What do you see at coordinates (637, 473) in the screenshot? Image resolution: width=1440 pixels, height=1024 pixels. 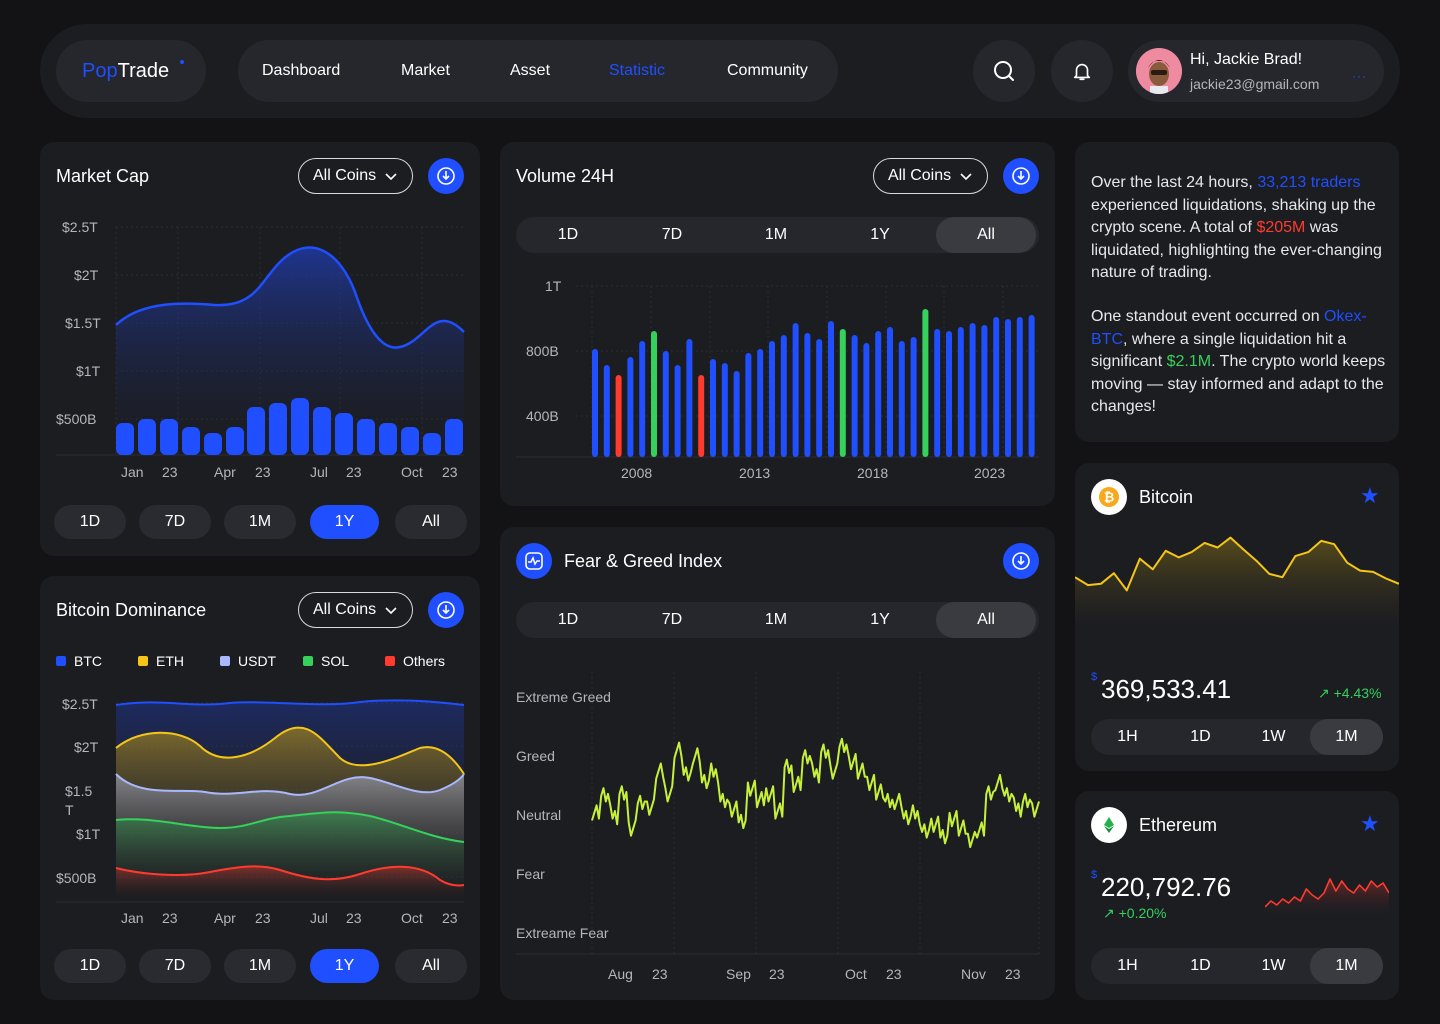 I see `x-label: 2008` at bounding box center [637, 473].